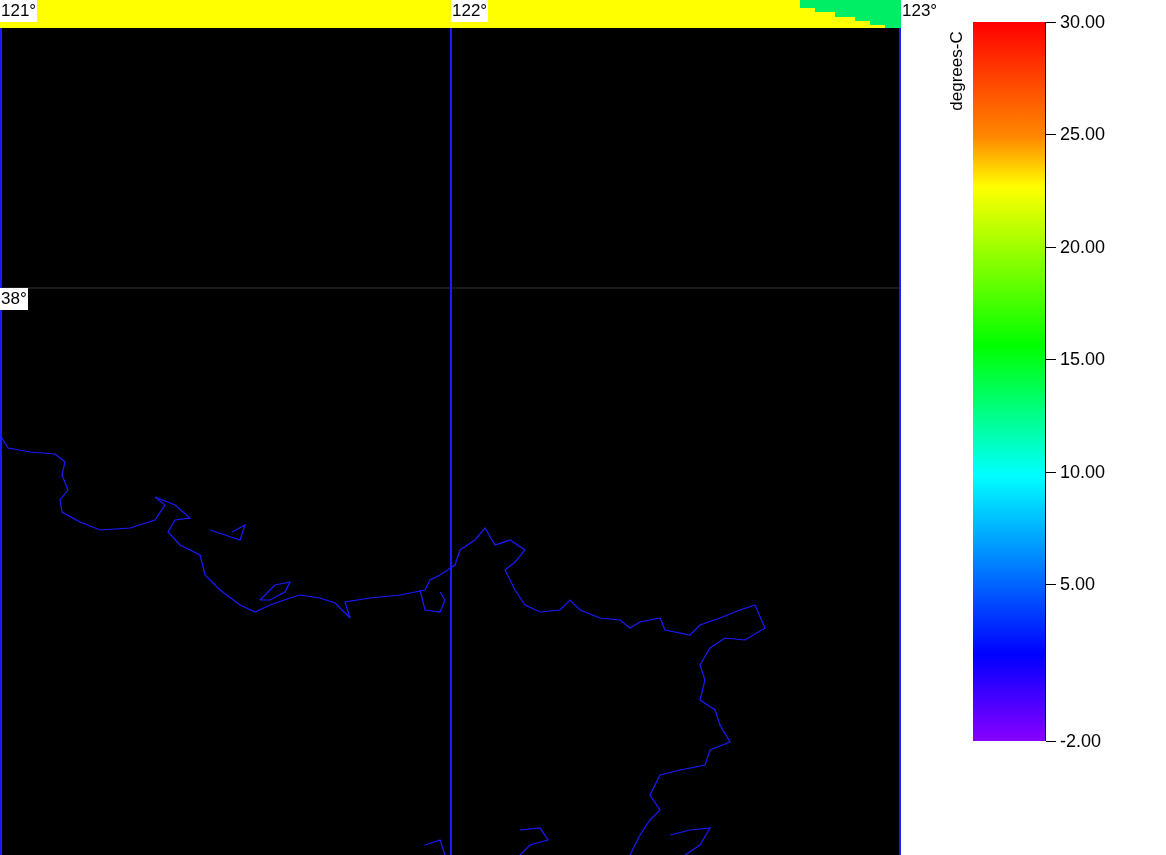  Describe the element at coordinates (956, 71) in the screenshot. I see `colorbar-unit-label: degrees-C` at that location.